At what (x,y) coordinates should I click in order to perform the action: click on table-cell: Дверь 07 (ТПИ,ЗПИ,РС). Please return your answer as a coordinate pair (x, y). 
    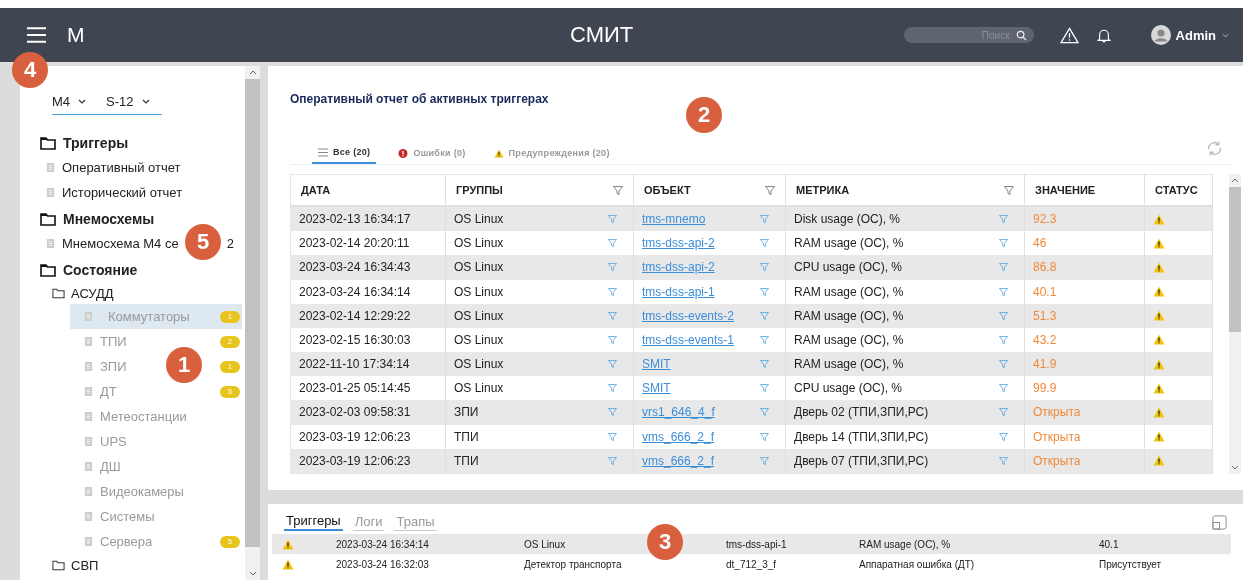
    Looking at the image, I should click on (861, 460).